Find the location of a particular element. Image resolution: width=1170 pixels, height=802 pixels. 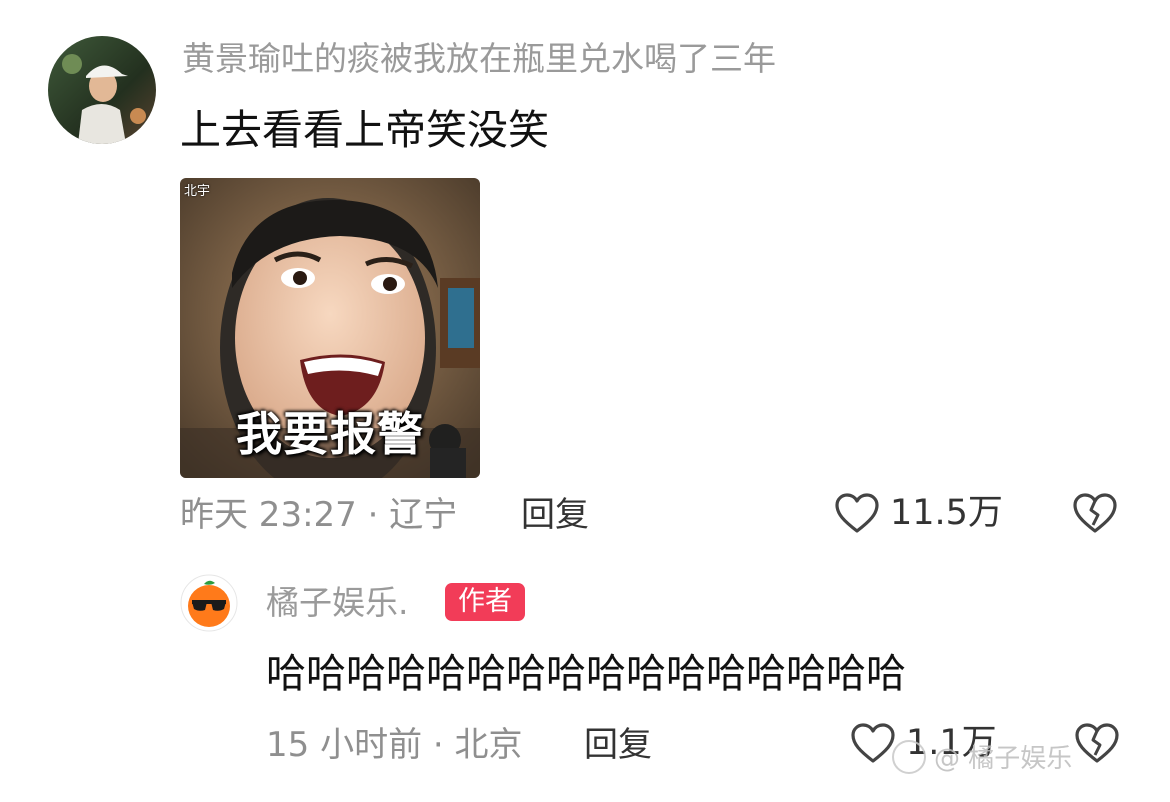

comment-text: 上去看看上帝笑没笑 is located at coordinates (364, 130).